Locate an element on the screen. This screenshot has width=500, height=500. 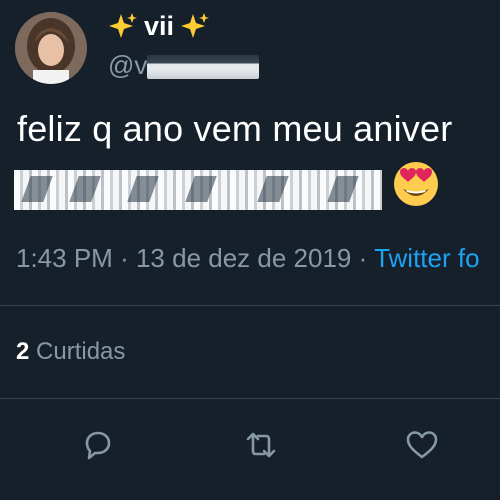
user-handle: @vi is located at coordinates (184, 65).